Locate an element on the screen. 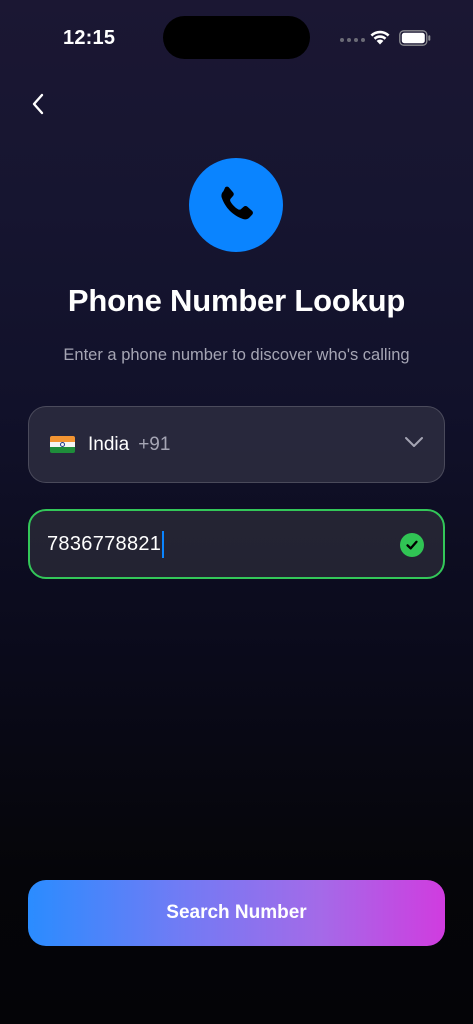  chevron-left-icon is located at coordinates (38, 104).